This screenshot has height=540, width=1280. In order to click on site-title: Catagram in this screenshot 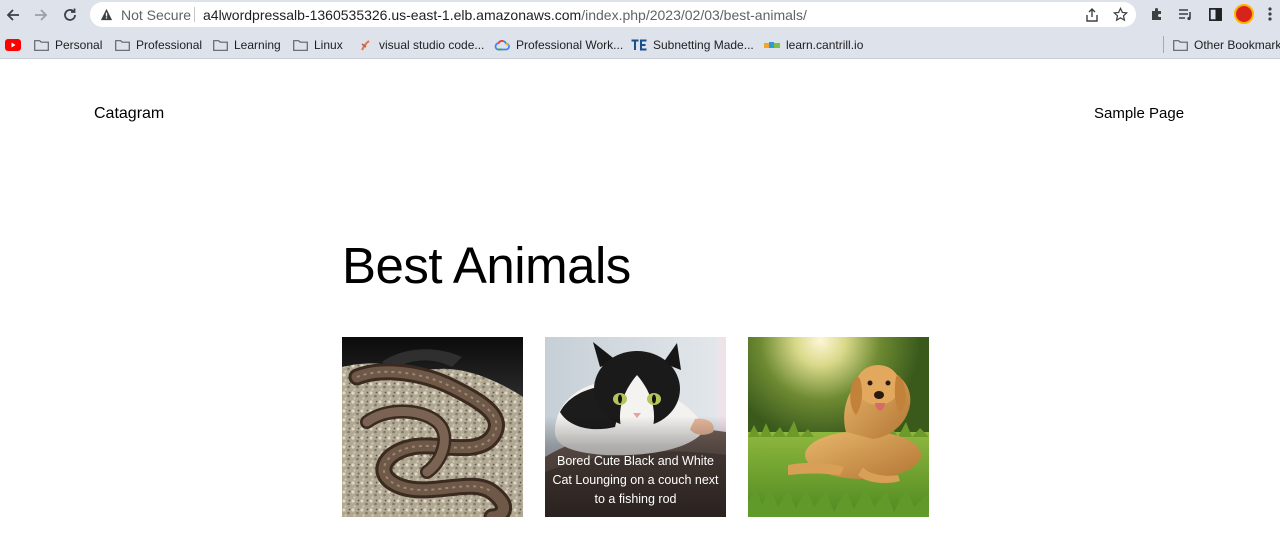, I will do `click(129, 114)`.